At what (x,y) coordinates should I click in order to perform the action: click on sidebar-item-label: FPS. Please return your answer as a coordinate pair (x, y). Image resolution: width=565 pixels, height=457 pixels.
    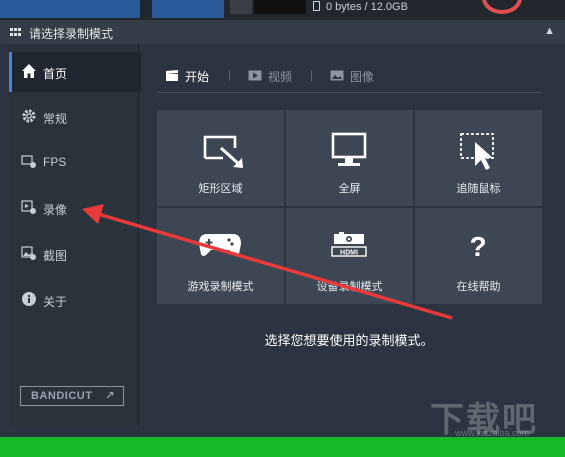
    Looking at the image, I should click on (55, 162).